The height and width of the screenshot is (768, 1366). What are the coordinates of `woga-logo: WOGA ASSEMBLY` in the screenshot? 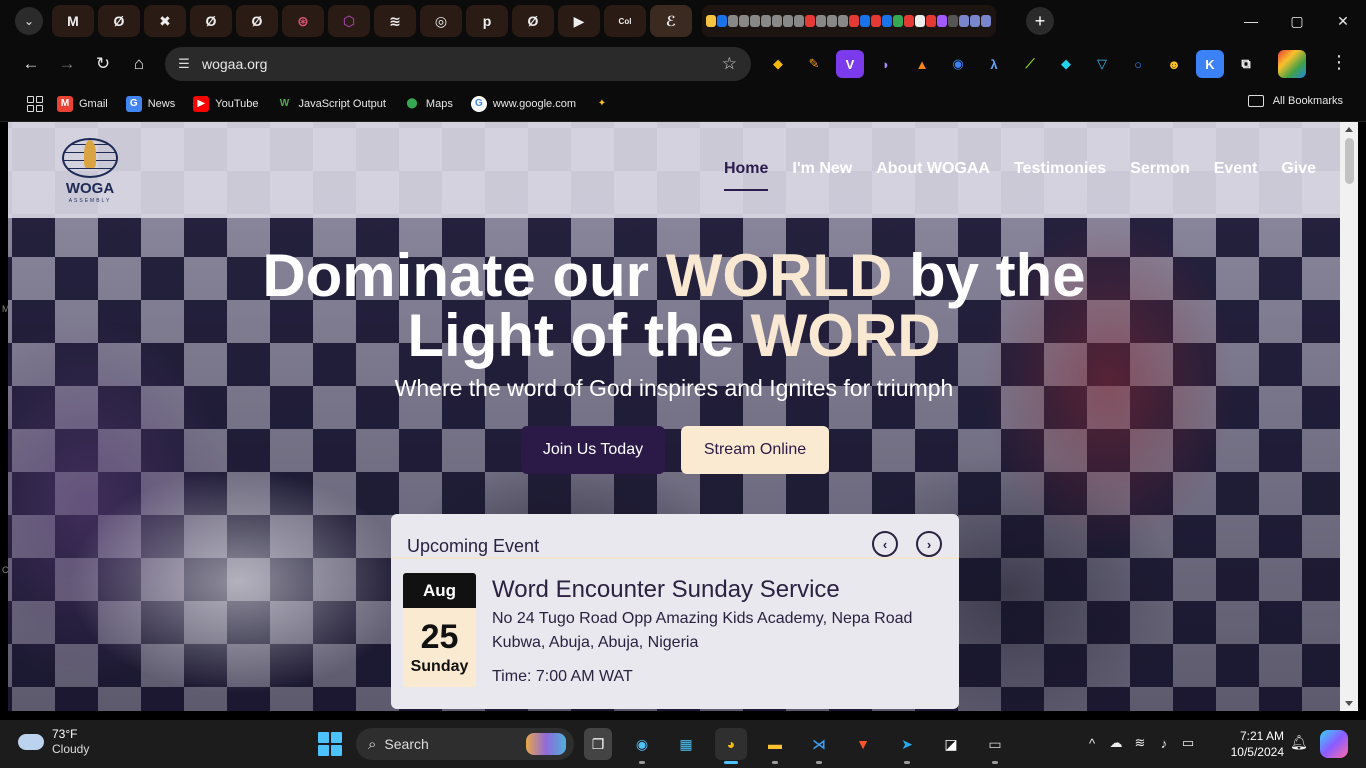 It's located at (90, 171).